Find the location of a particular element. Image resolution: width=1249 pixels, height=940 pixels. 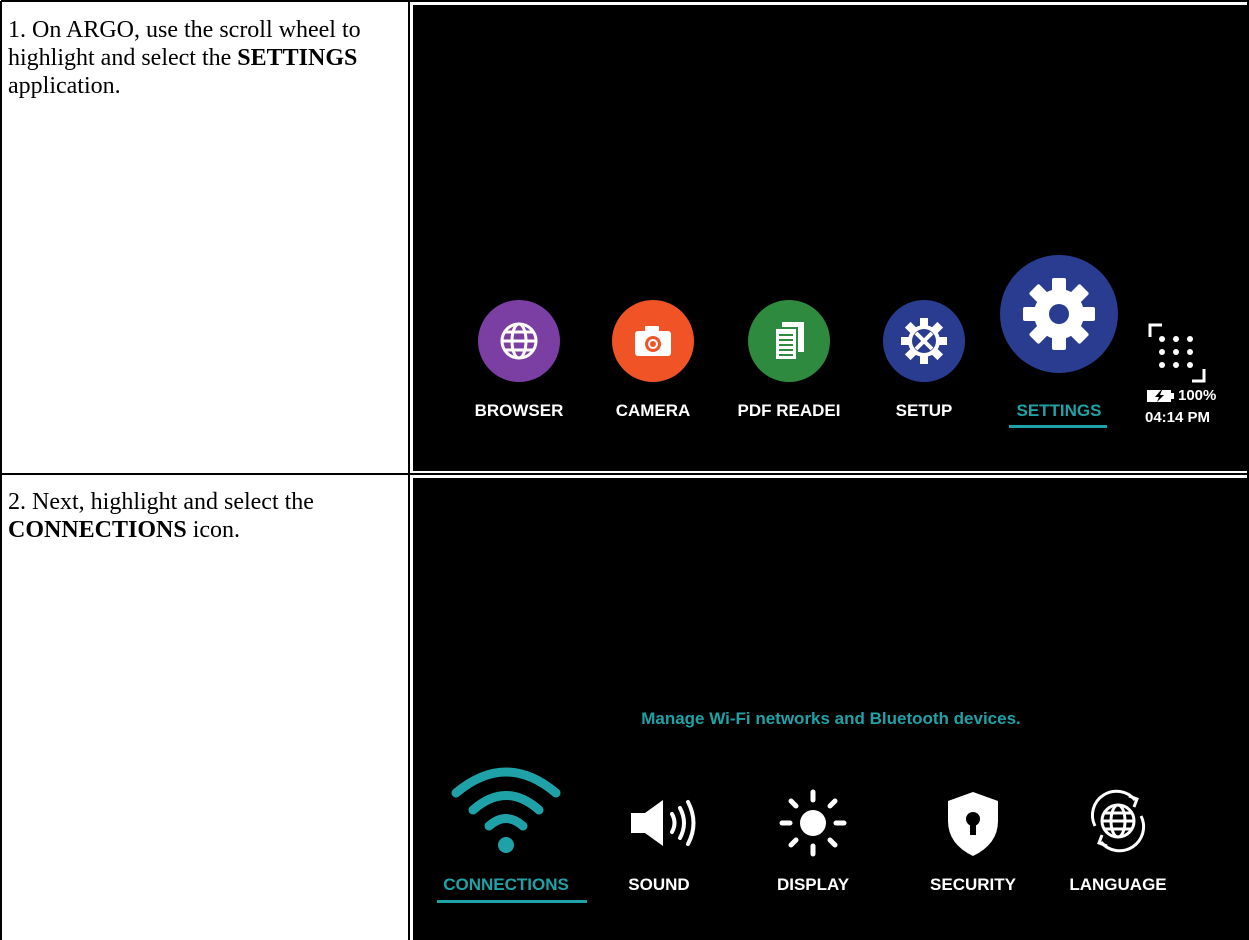

wifi-icon is located at coordinates (506, 803).